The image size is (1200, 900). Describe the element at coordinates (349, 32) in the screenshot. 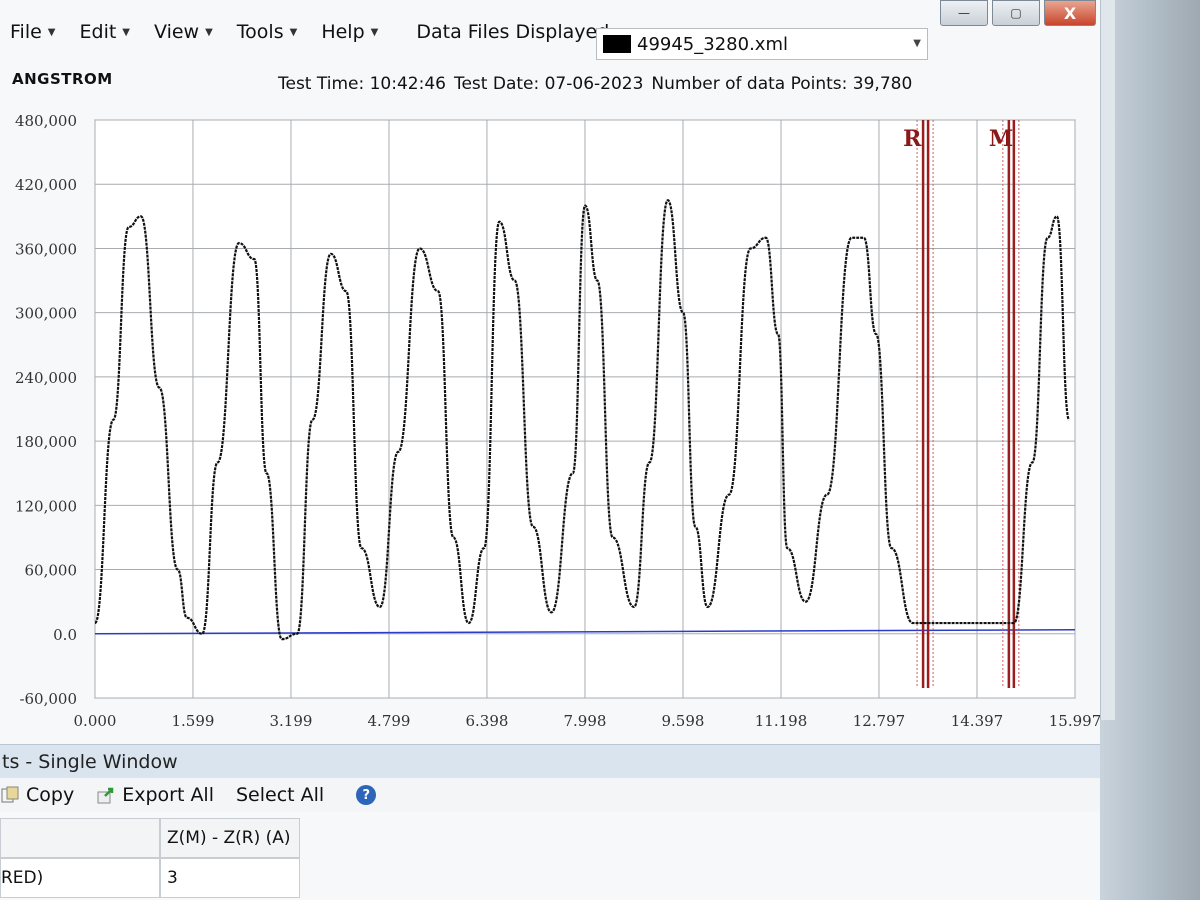

I see `menu-help: Help ▼` at that location.